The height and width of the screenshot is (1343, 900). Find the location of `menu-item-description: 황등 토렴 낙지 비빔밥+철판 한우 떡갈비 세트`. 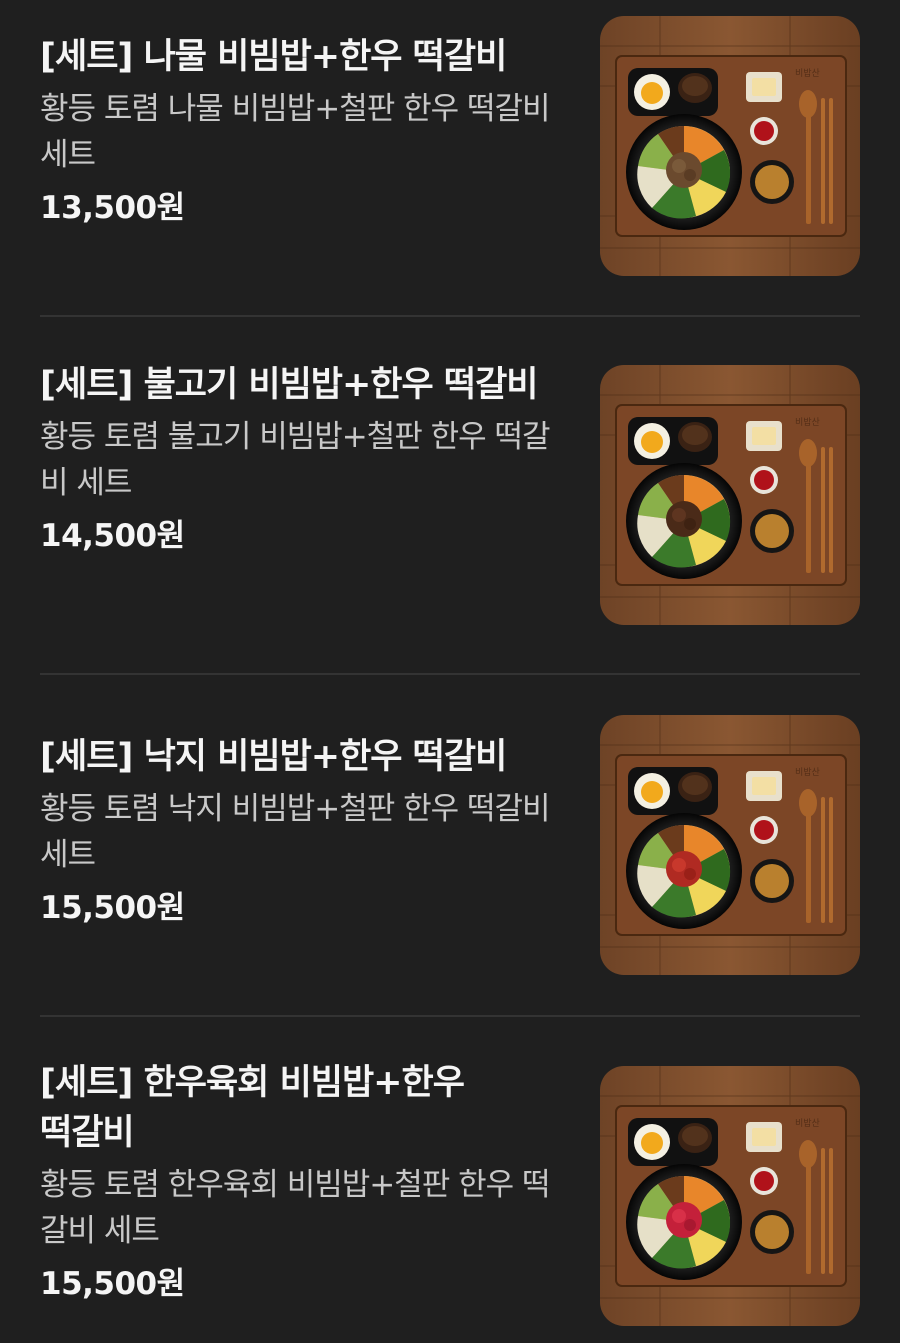

menu-item-description: 황등 토렴 낙지 비빔밥+철판 한우 떡갈비 세트 is located at coordinates (295, 832).